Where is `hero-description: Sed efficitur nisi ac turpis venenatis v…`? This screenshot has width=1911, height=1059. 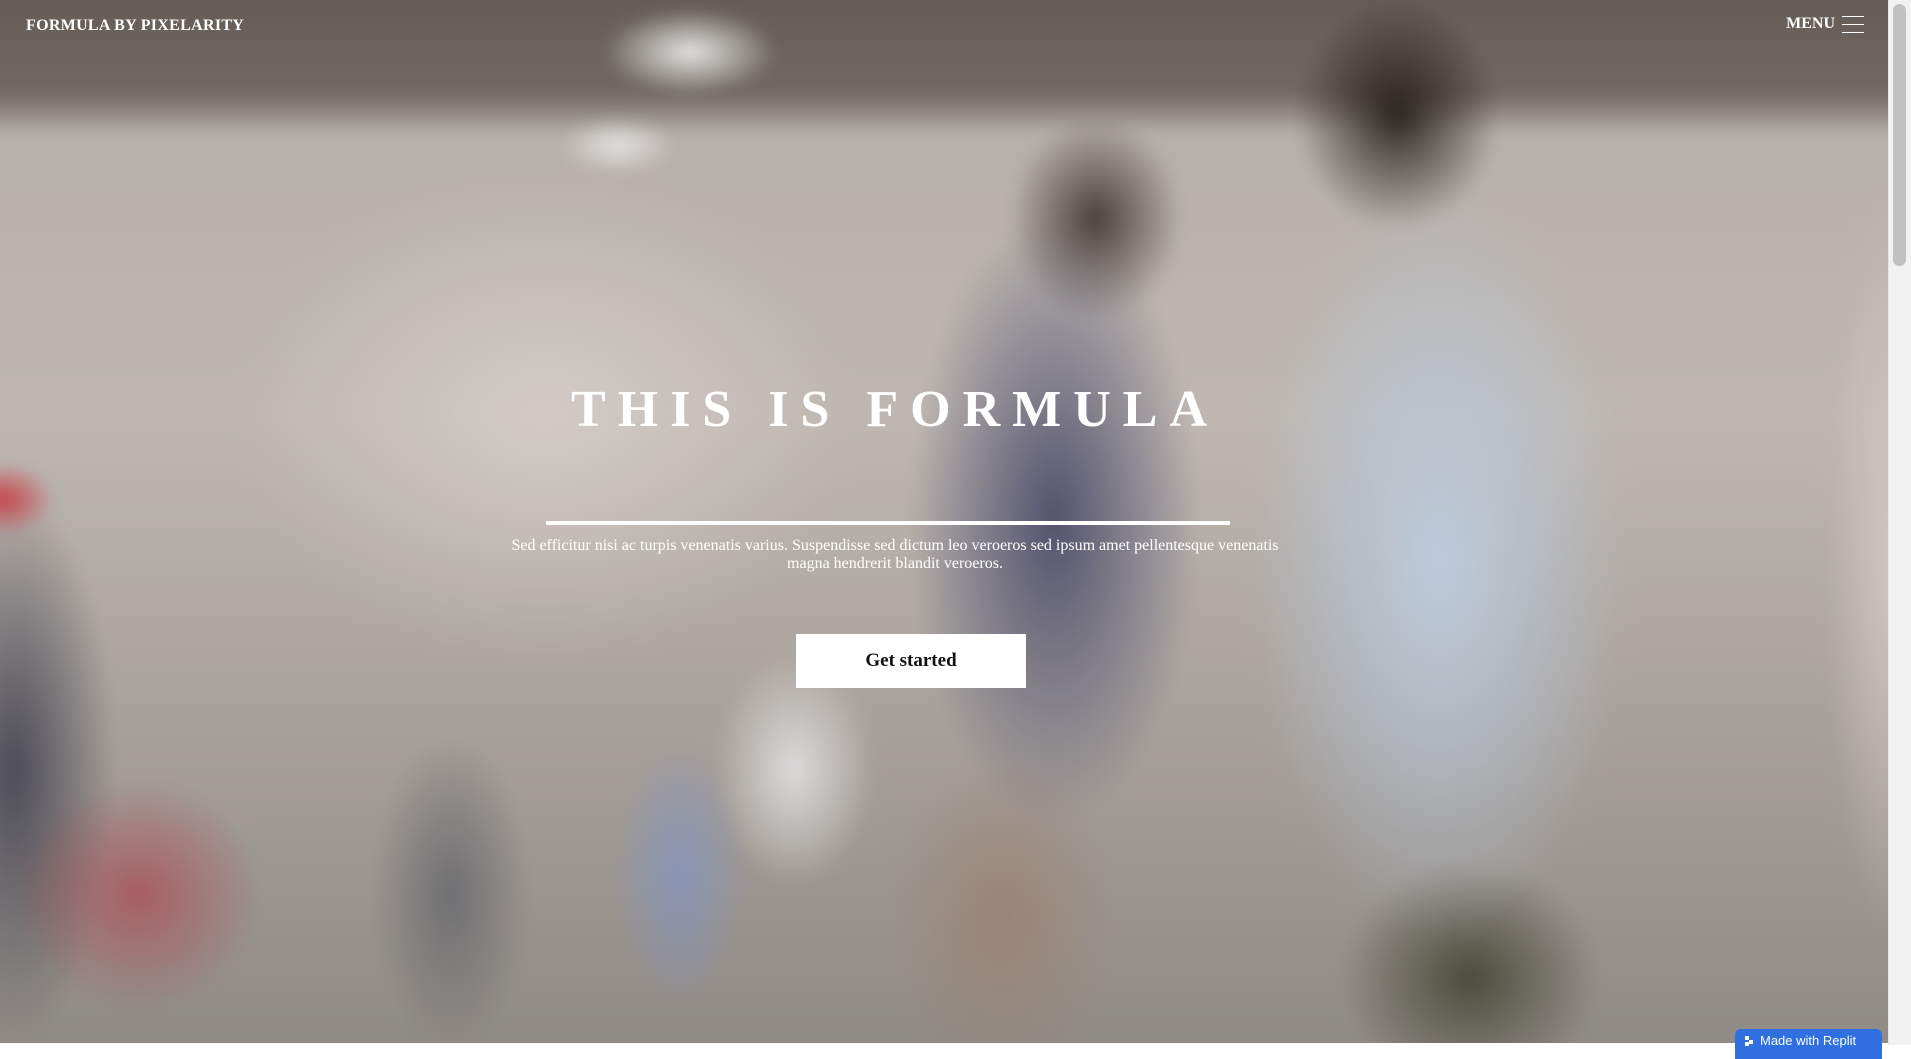 hero-description: Sed efficitur nisi ac turpis venenatis v… is located at coordinates (895, 554).